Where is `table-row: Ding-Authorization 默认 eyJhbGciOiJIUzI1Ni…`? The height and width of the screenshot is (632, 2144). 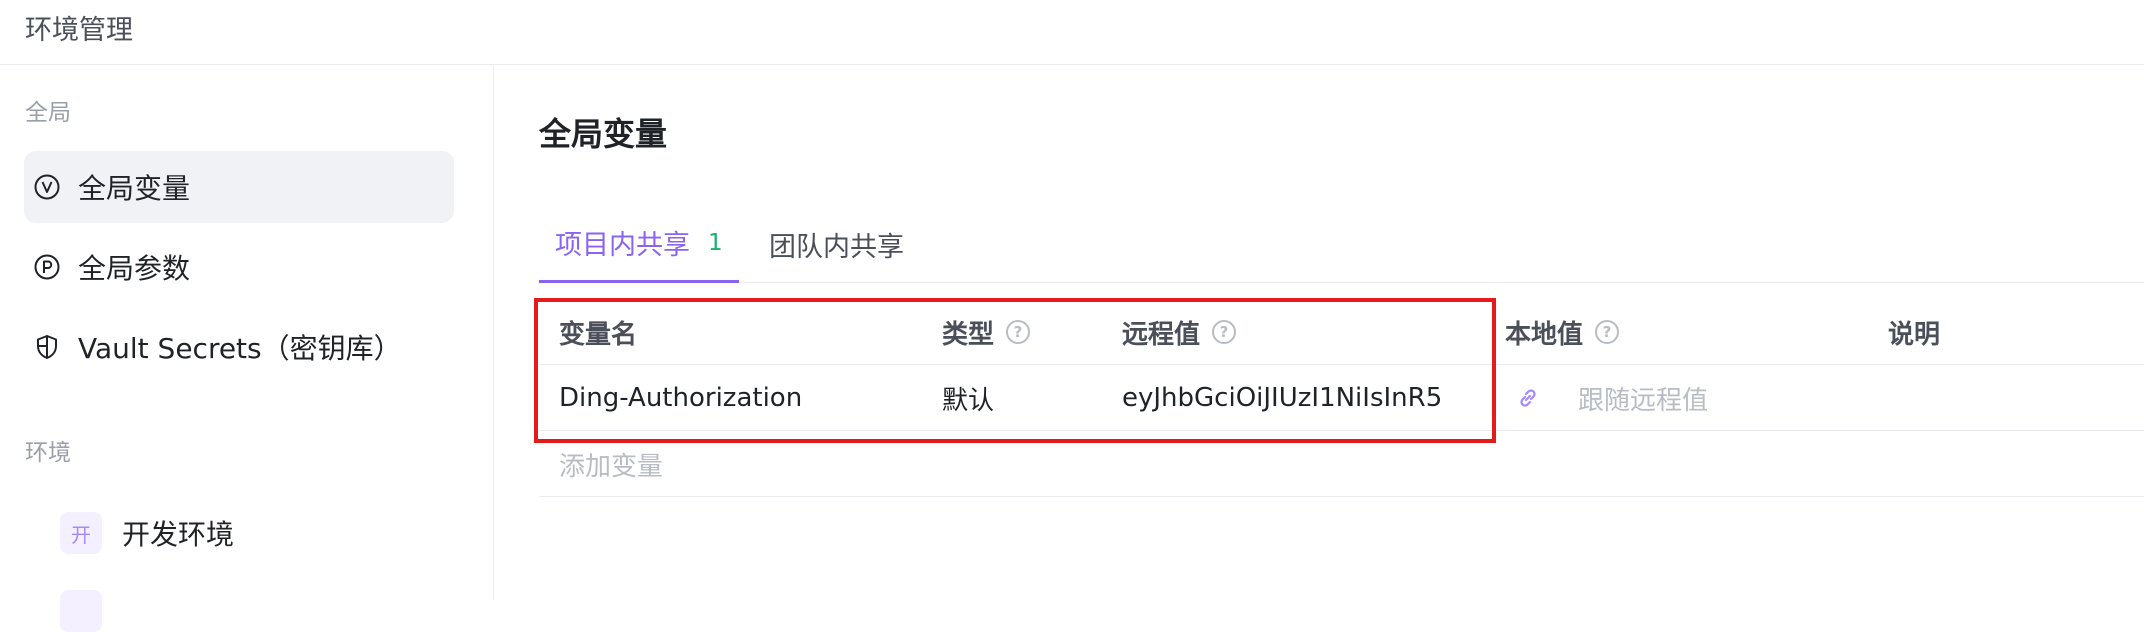
table-row: Ding-Authorization 默认 eyJhbGciOiJIUzI1Ni… is located at coordinates (1341, 398).